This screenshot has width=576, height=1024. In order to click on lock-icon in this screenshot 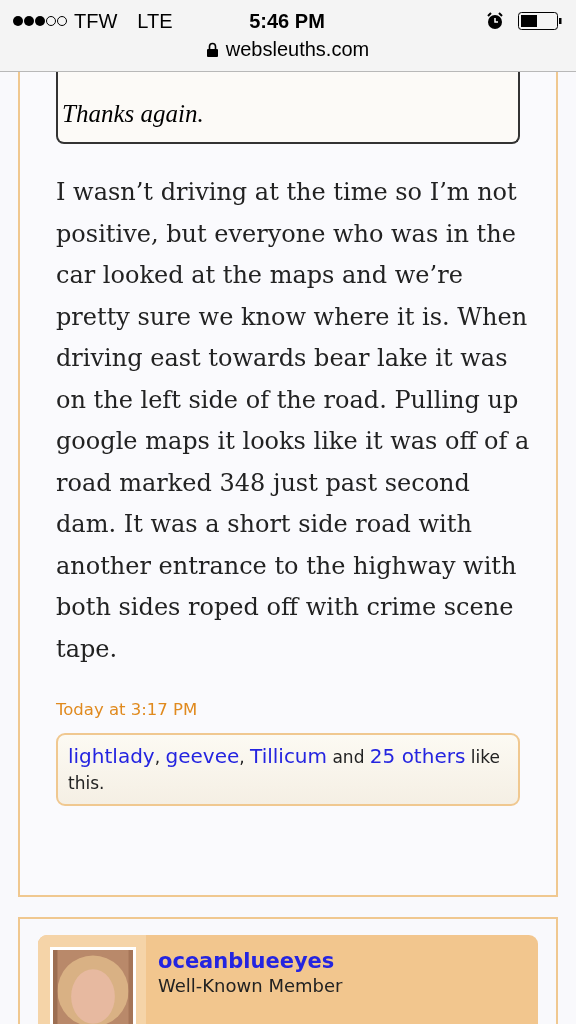, I will do `click(212, 49)`.